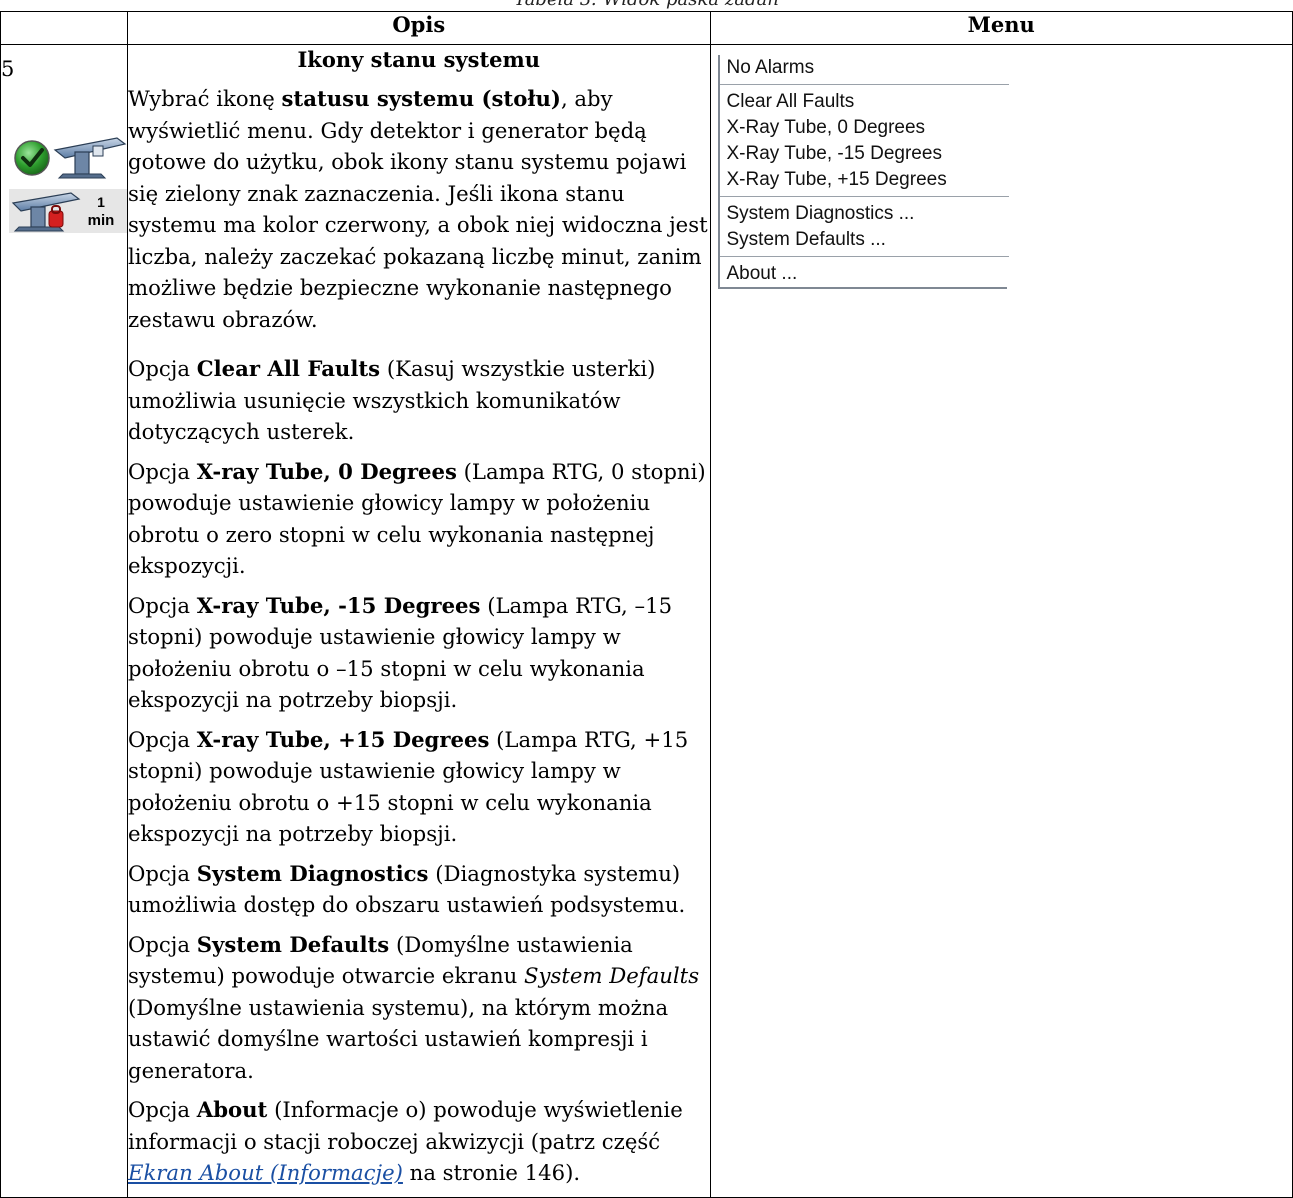  What do you see at coordinates (864, 180) in the screenshot?
I see `menu-item-x-ray-tube-15-degrees: X-Ray Tube, +15 Degrees` at bounding box center [864, 180].